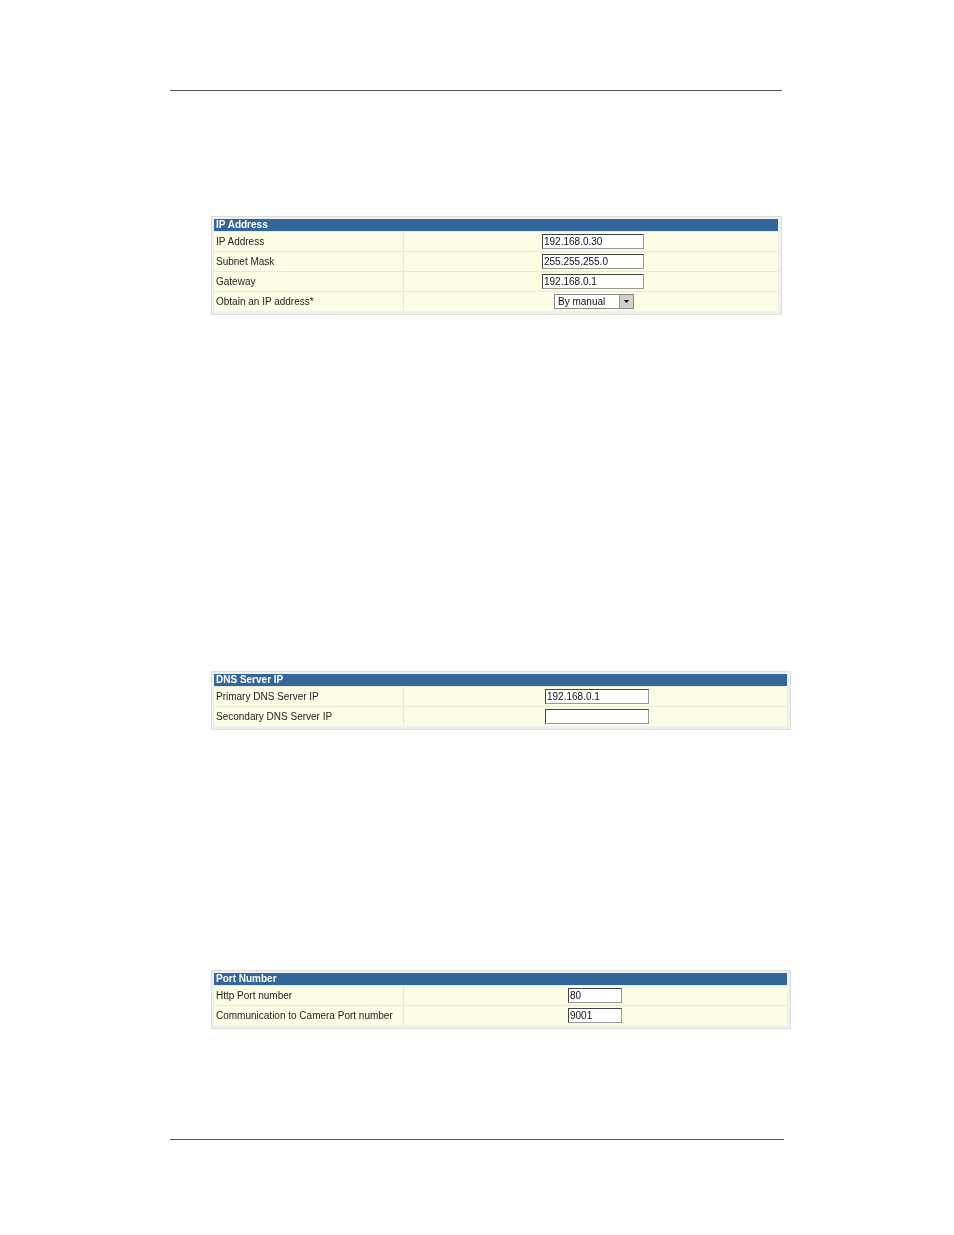 The image size is (954, 1235). I want to click on field-label: Obtain an IP address*, so click(309, 301).